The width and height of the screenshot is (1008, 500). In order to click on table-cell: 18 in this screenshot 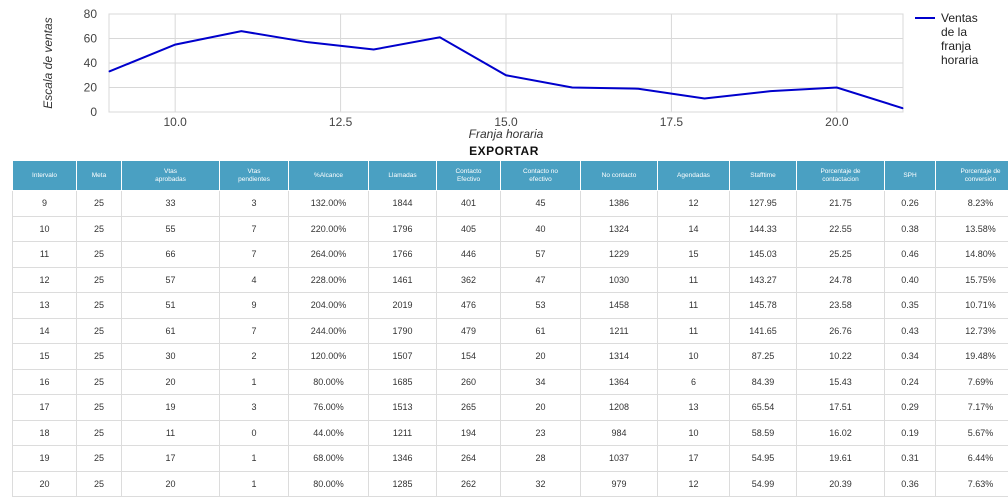, I will do `click(44, 432)`.